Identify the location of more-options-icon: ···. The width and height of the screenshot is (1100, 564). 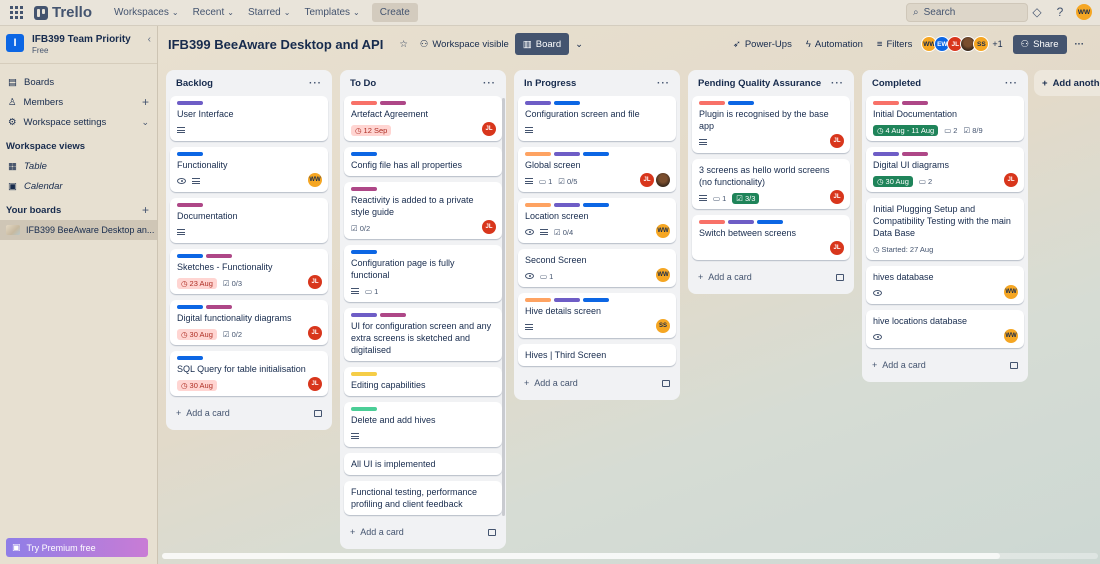
(1080, 44).